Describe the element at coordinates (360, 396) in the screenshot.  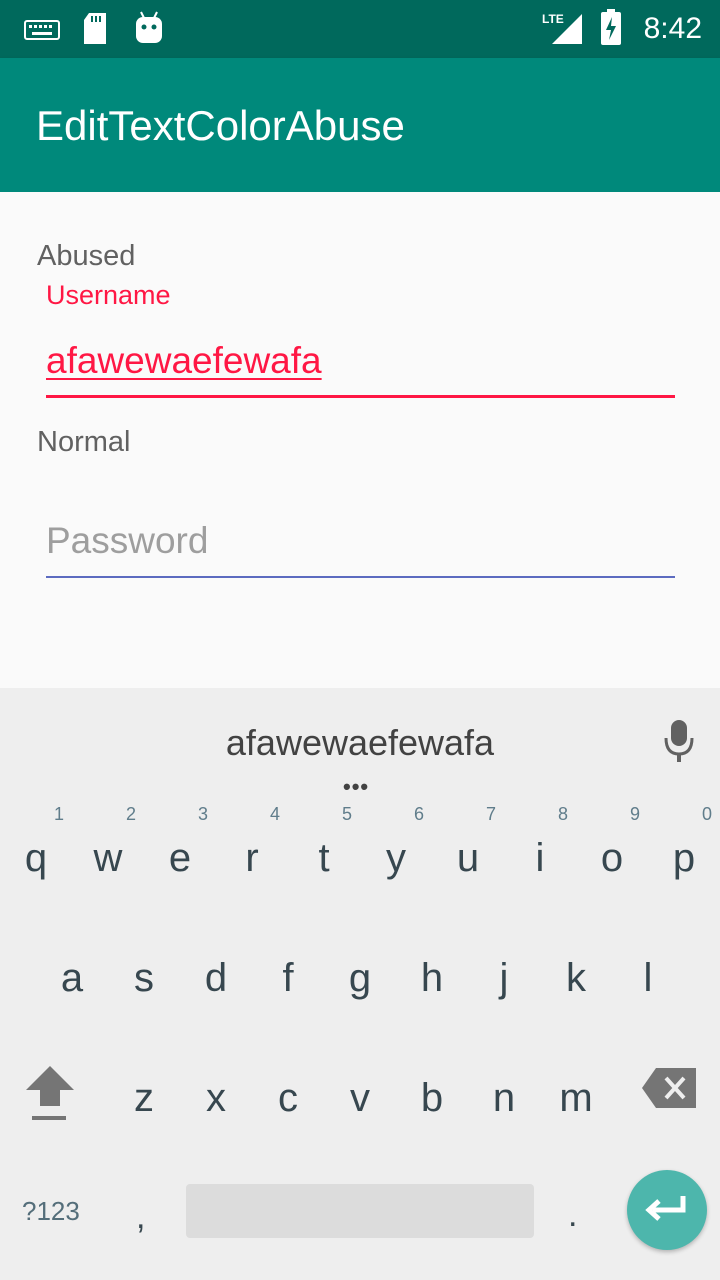
I see `username-underline` at that location.